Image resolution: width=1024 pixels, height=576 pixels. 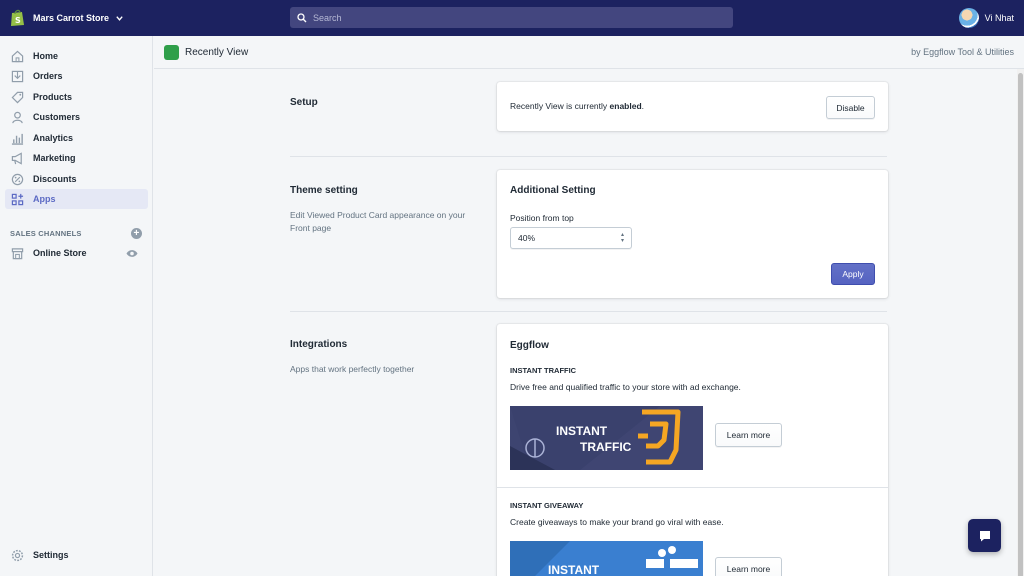 I want to click on chat-bubble-icon, so click(x=984, y=535).